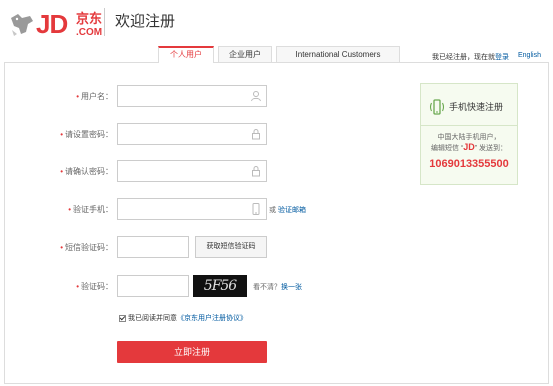  Describe the element at coordinates (89, 32) in the screenshot. I see `logo-com-text: .COM` at that location.